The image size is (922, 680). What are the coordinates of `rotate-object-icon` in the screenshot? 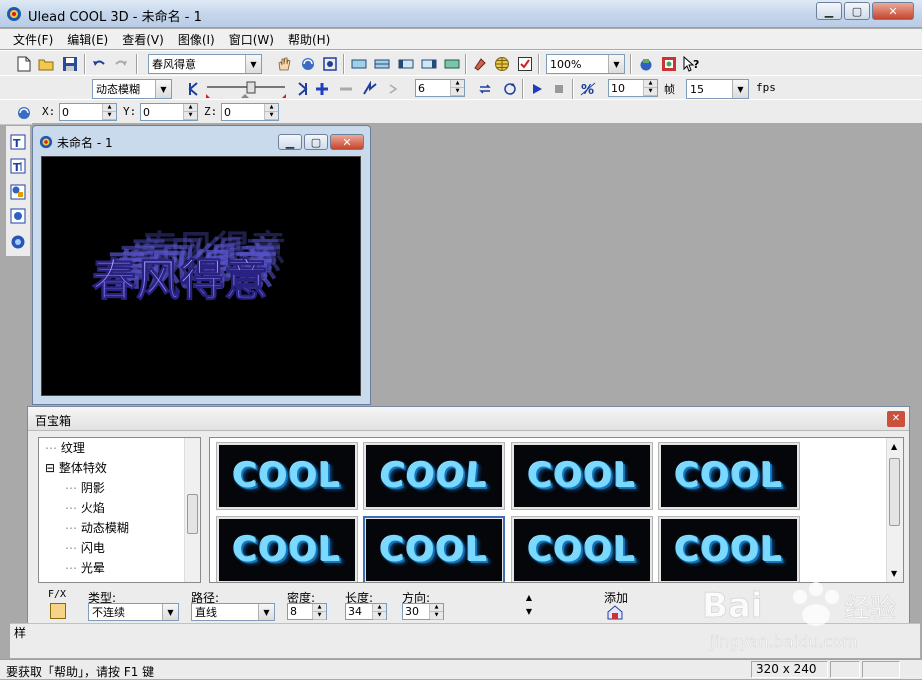 It's located at (308, 64).